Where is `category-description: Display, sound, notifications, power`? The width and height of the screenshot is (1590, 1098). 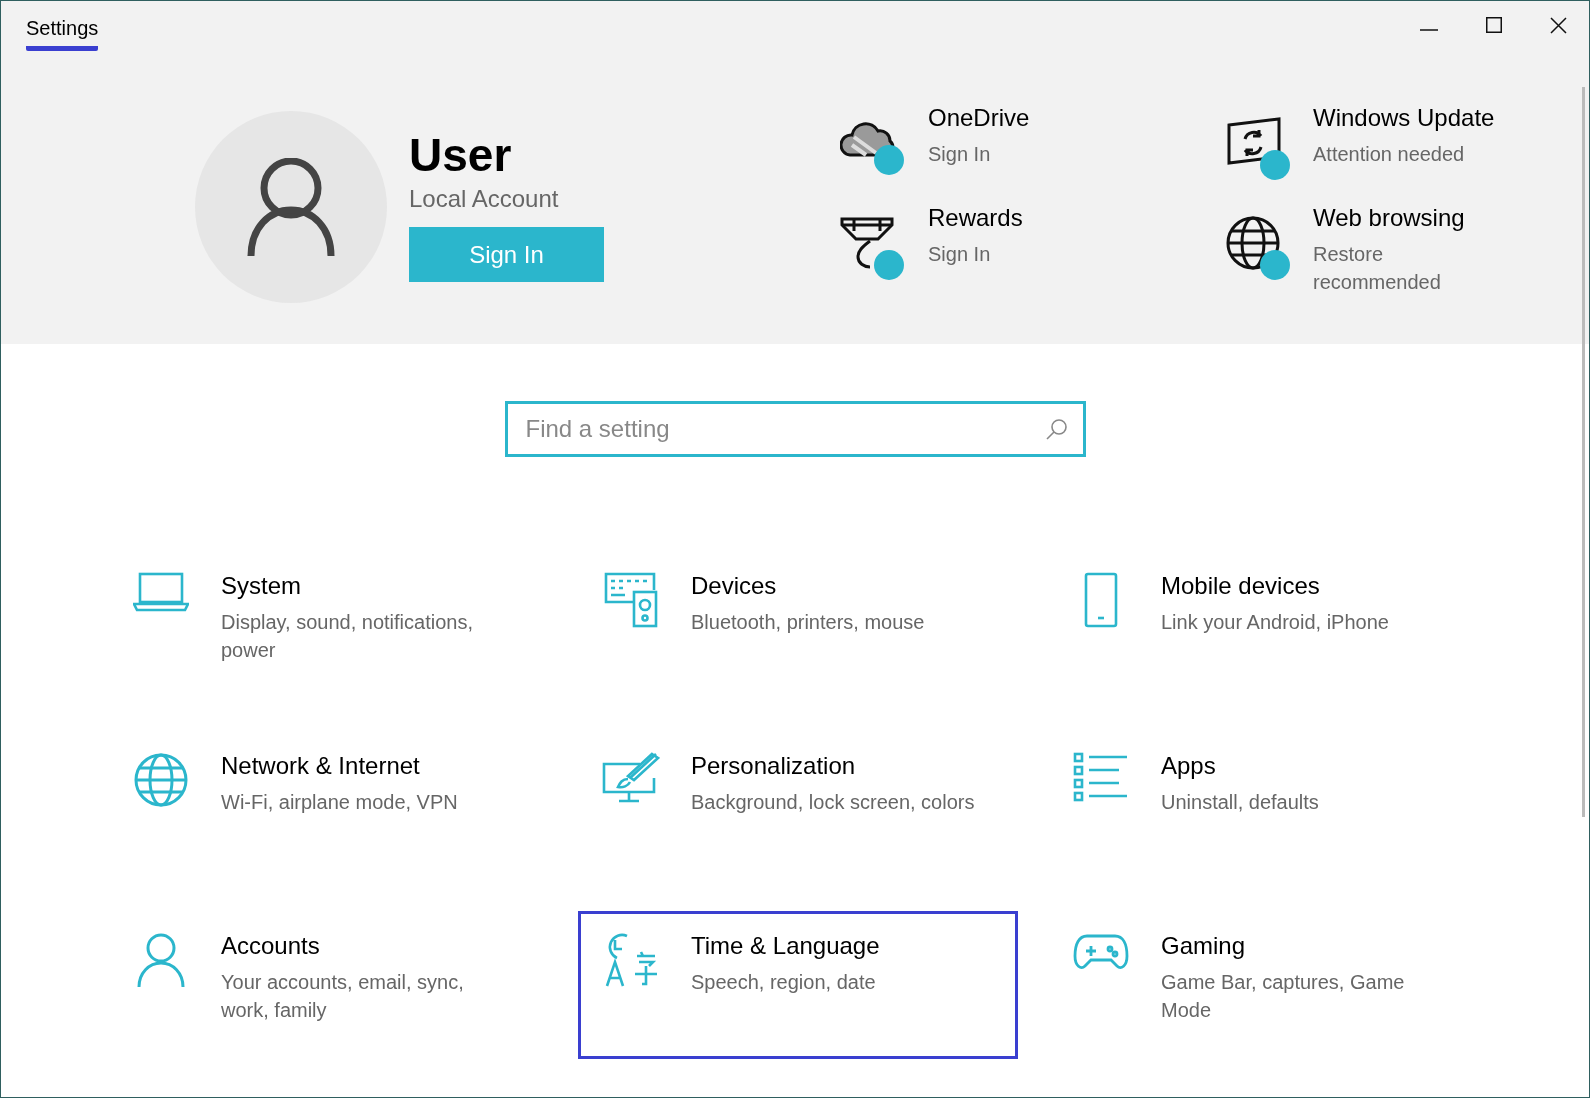
category-description: Display, sound, notifications, power is located at coordinates (347, 636).